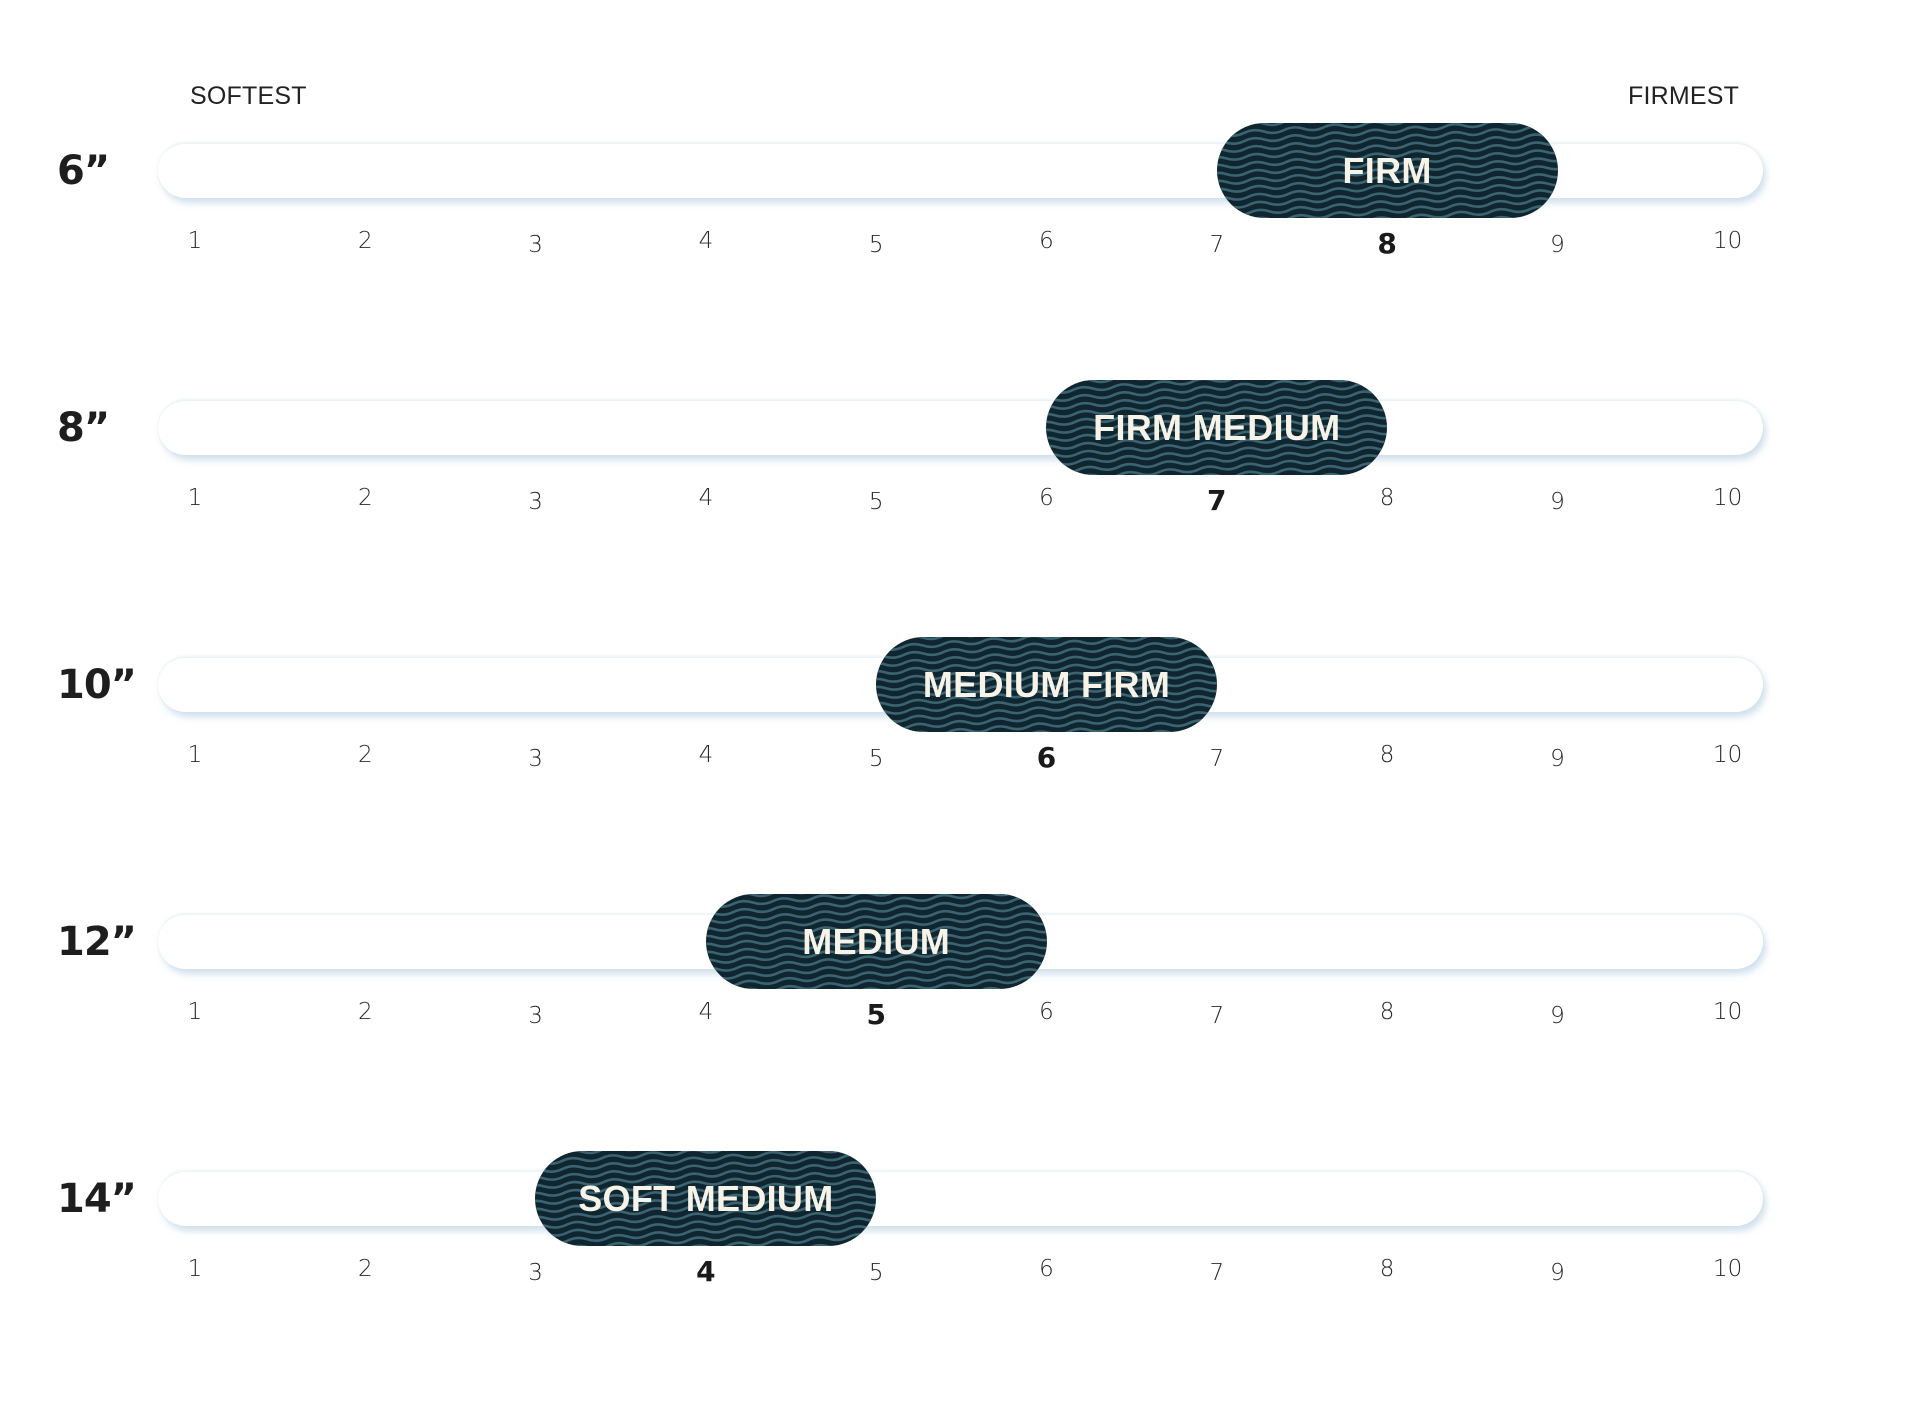 This screenshot has height=1408, width=1921. Describe the element at coordinates (706, 1271) in the screenshot. I see `tick-label-active: 4` at that location.